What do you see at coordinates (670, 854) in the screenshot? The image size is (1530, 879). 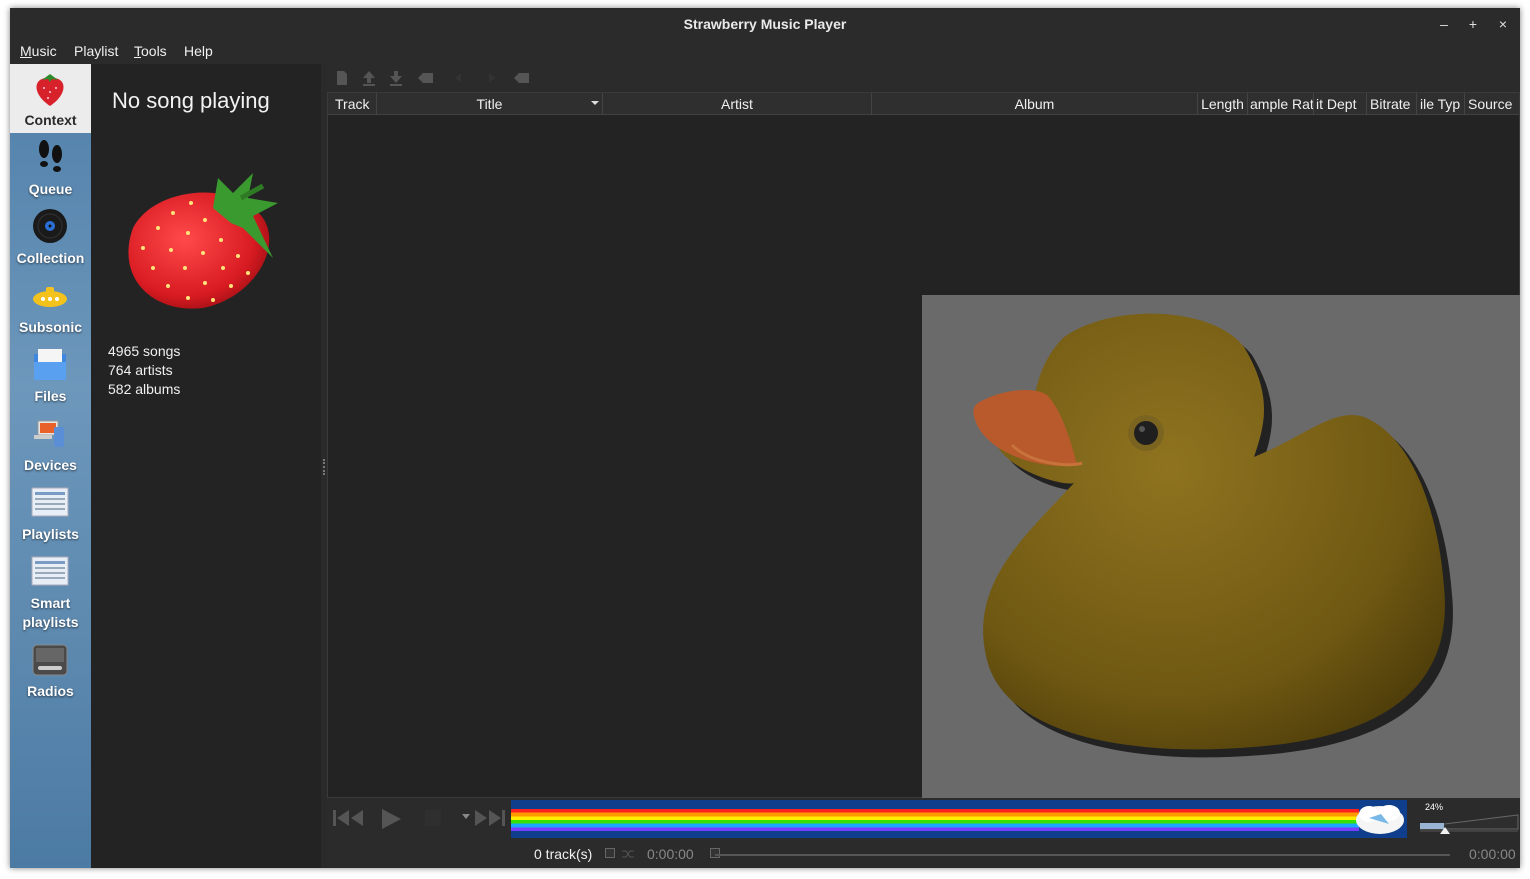 I see `time-elapsed: 0:00:00` at bounding box center [670, 854].